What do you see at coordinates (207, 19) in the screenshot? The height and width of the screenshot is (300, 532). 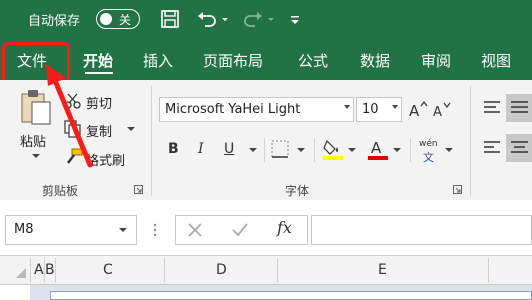 I see `undo-icon` at bounding box center [207, 19].